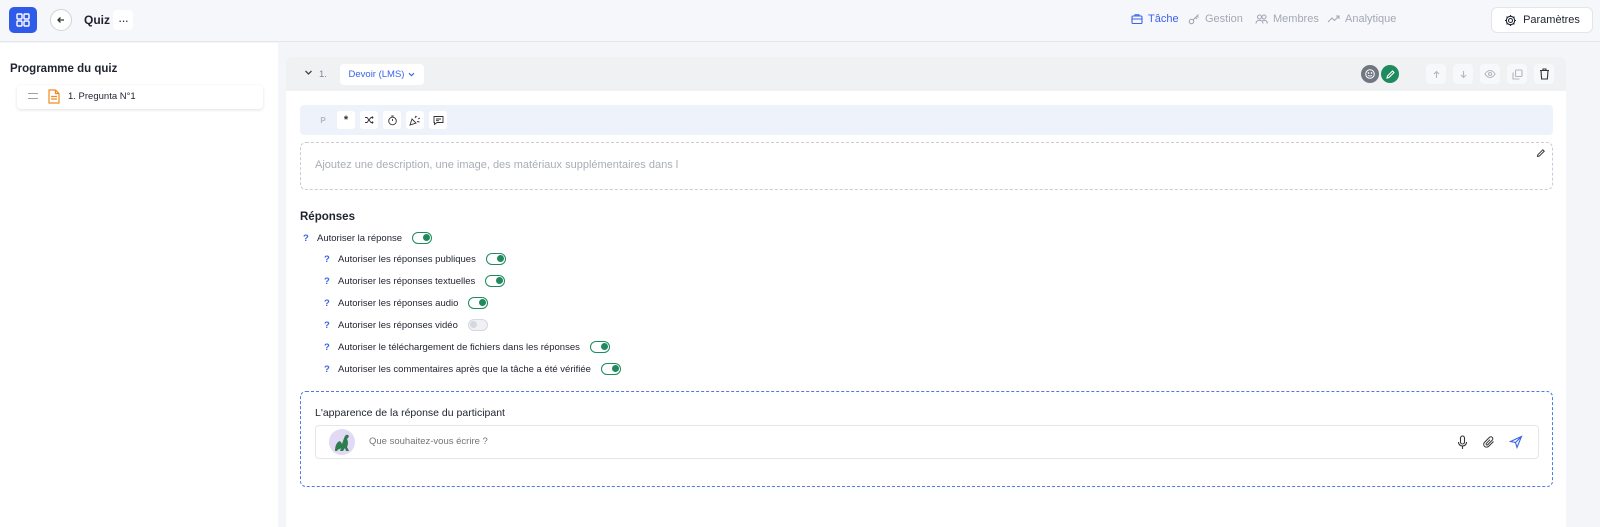 The image size is (1600, 527). I want to click on arrow-up-icon, so click(1436, 74).